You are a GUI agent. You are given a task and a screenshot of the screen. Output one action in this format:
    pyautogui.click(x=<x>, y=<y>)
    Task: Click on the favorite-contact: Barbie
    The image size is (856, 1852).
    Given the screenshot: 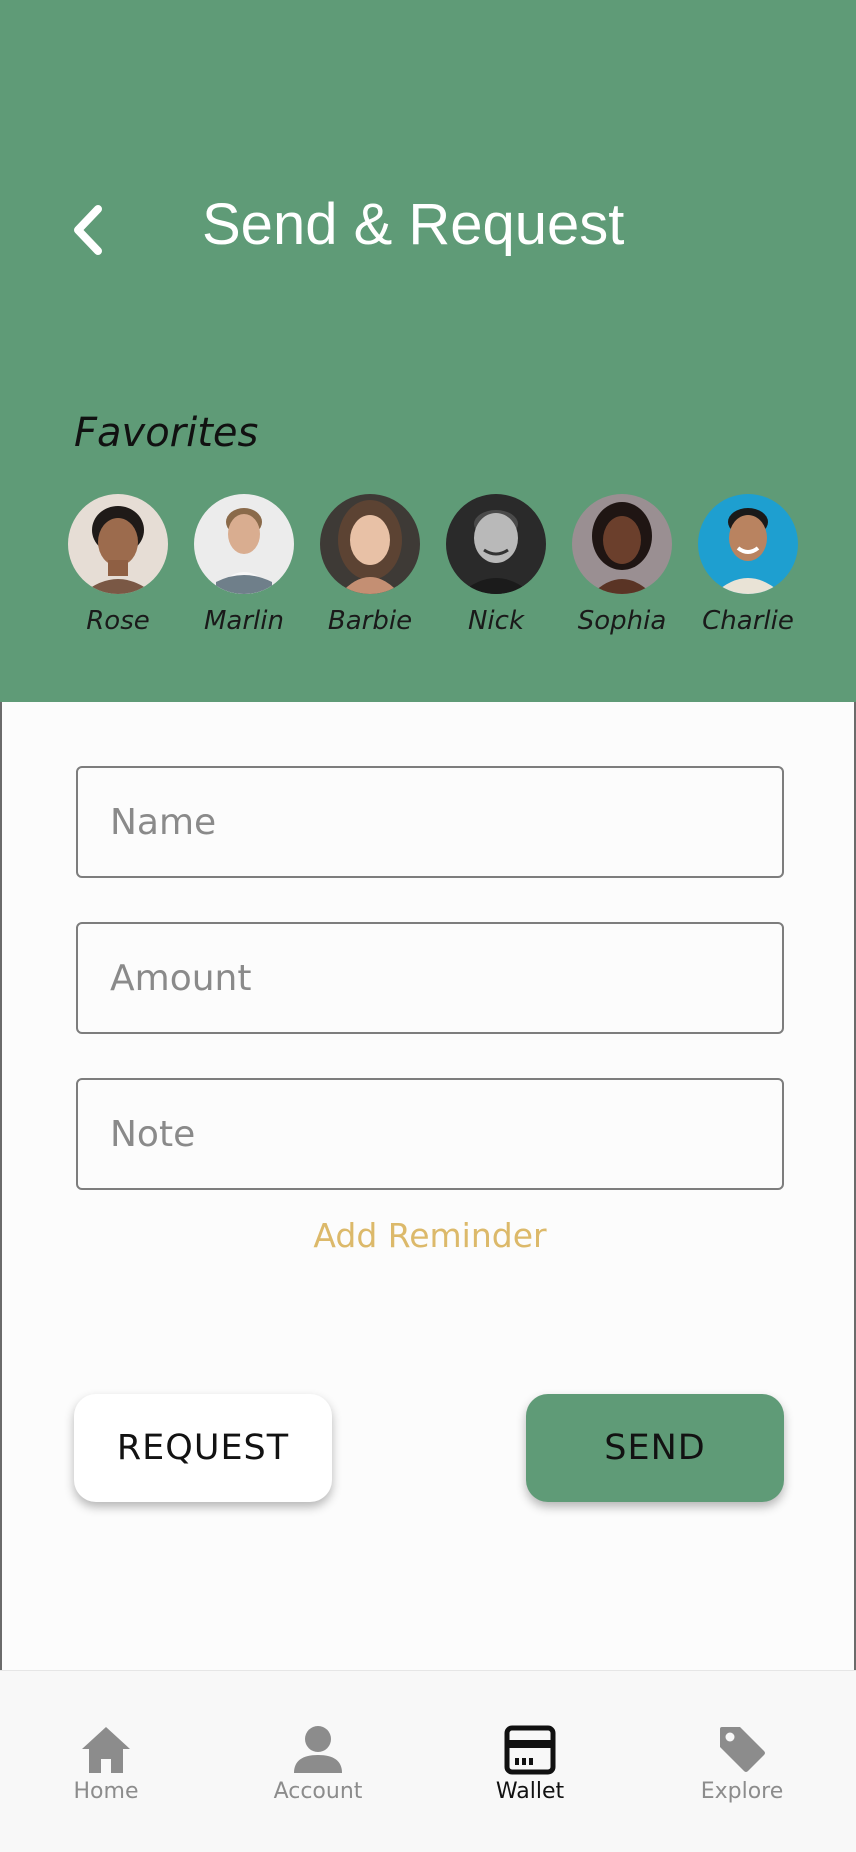 What is the action you would take?
    pyautogui.click(x=370, y=564)
    